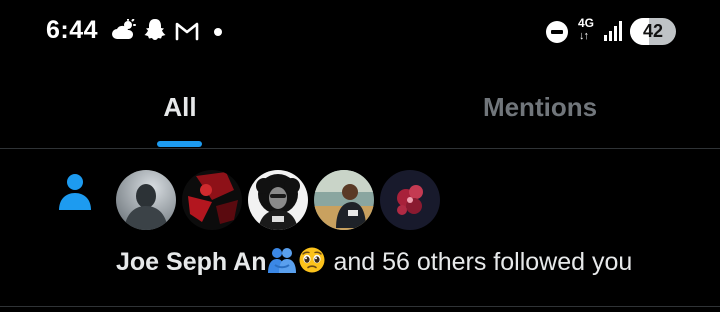 The height and width of the screenshot is (312, 720). Describe the element at coordinates (557, 32) in the screenshot. I see `do-not-disturb-icon` at that location.